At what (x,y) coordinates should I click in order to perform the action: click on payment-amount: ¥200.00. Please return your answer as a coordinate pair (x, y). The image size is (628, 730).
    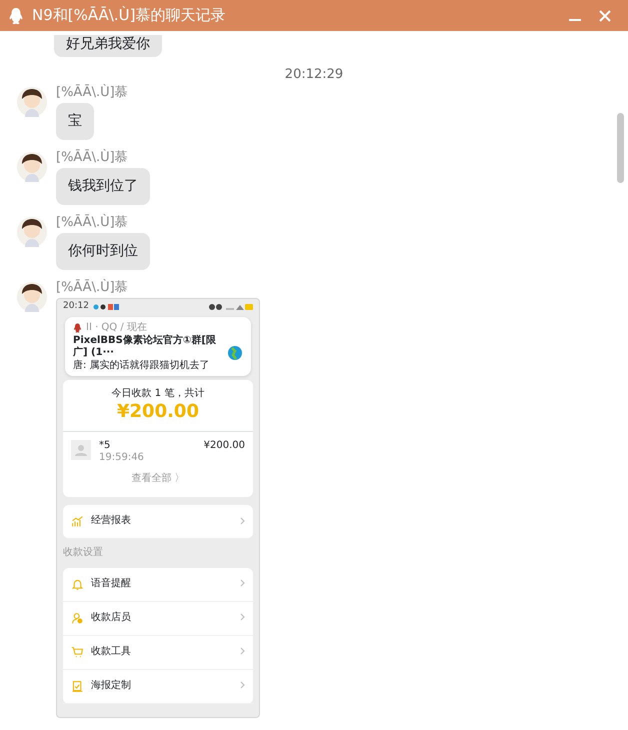
    Looking at the image, I should click on (224, 446).